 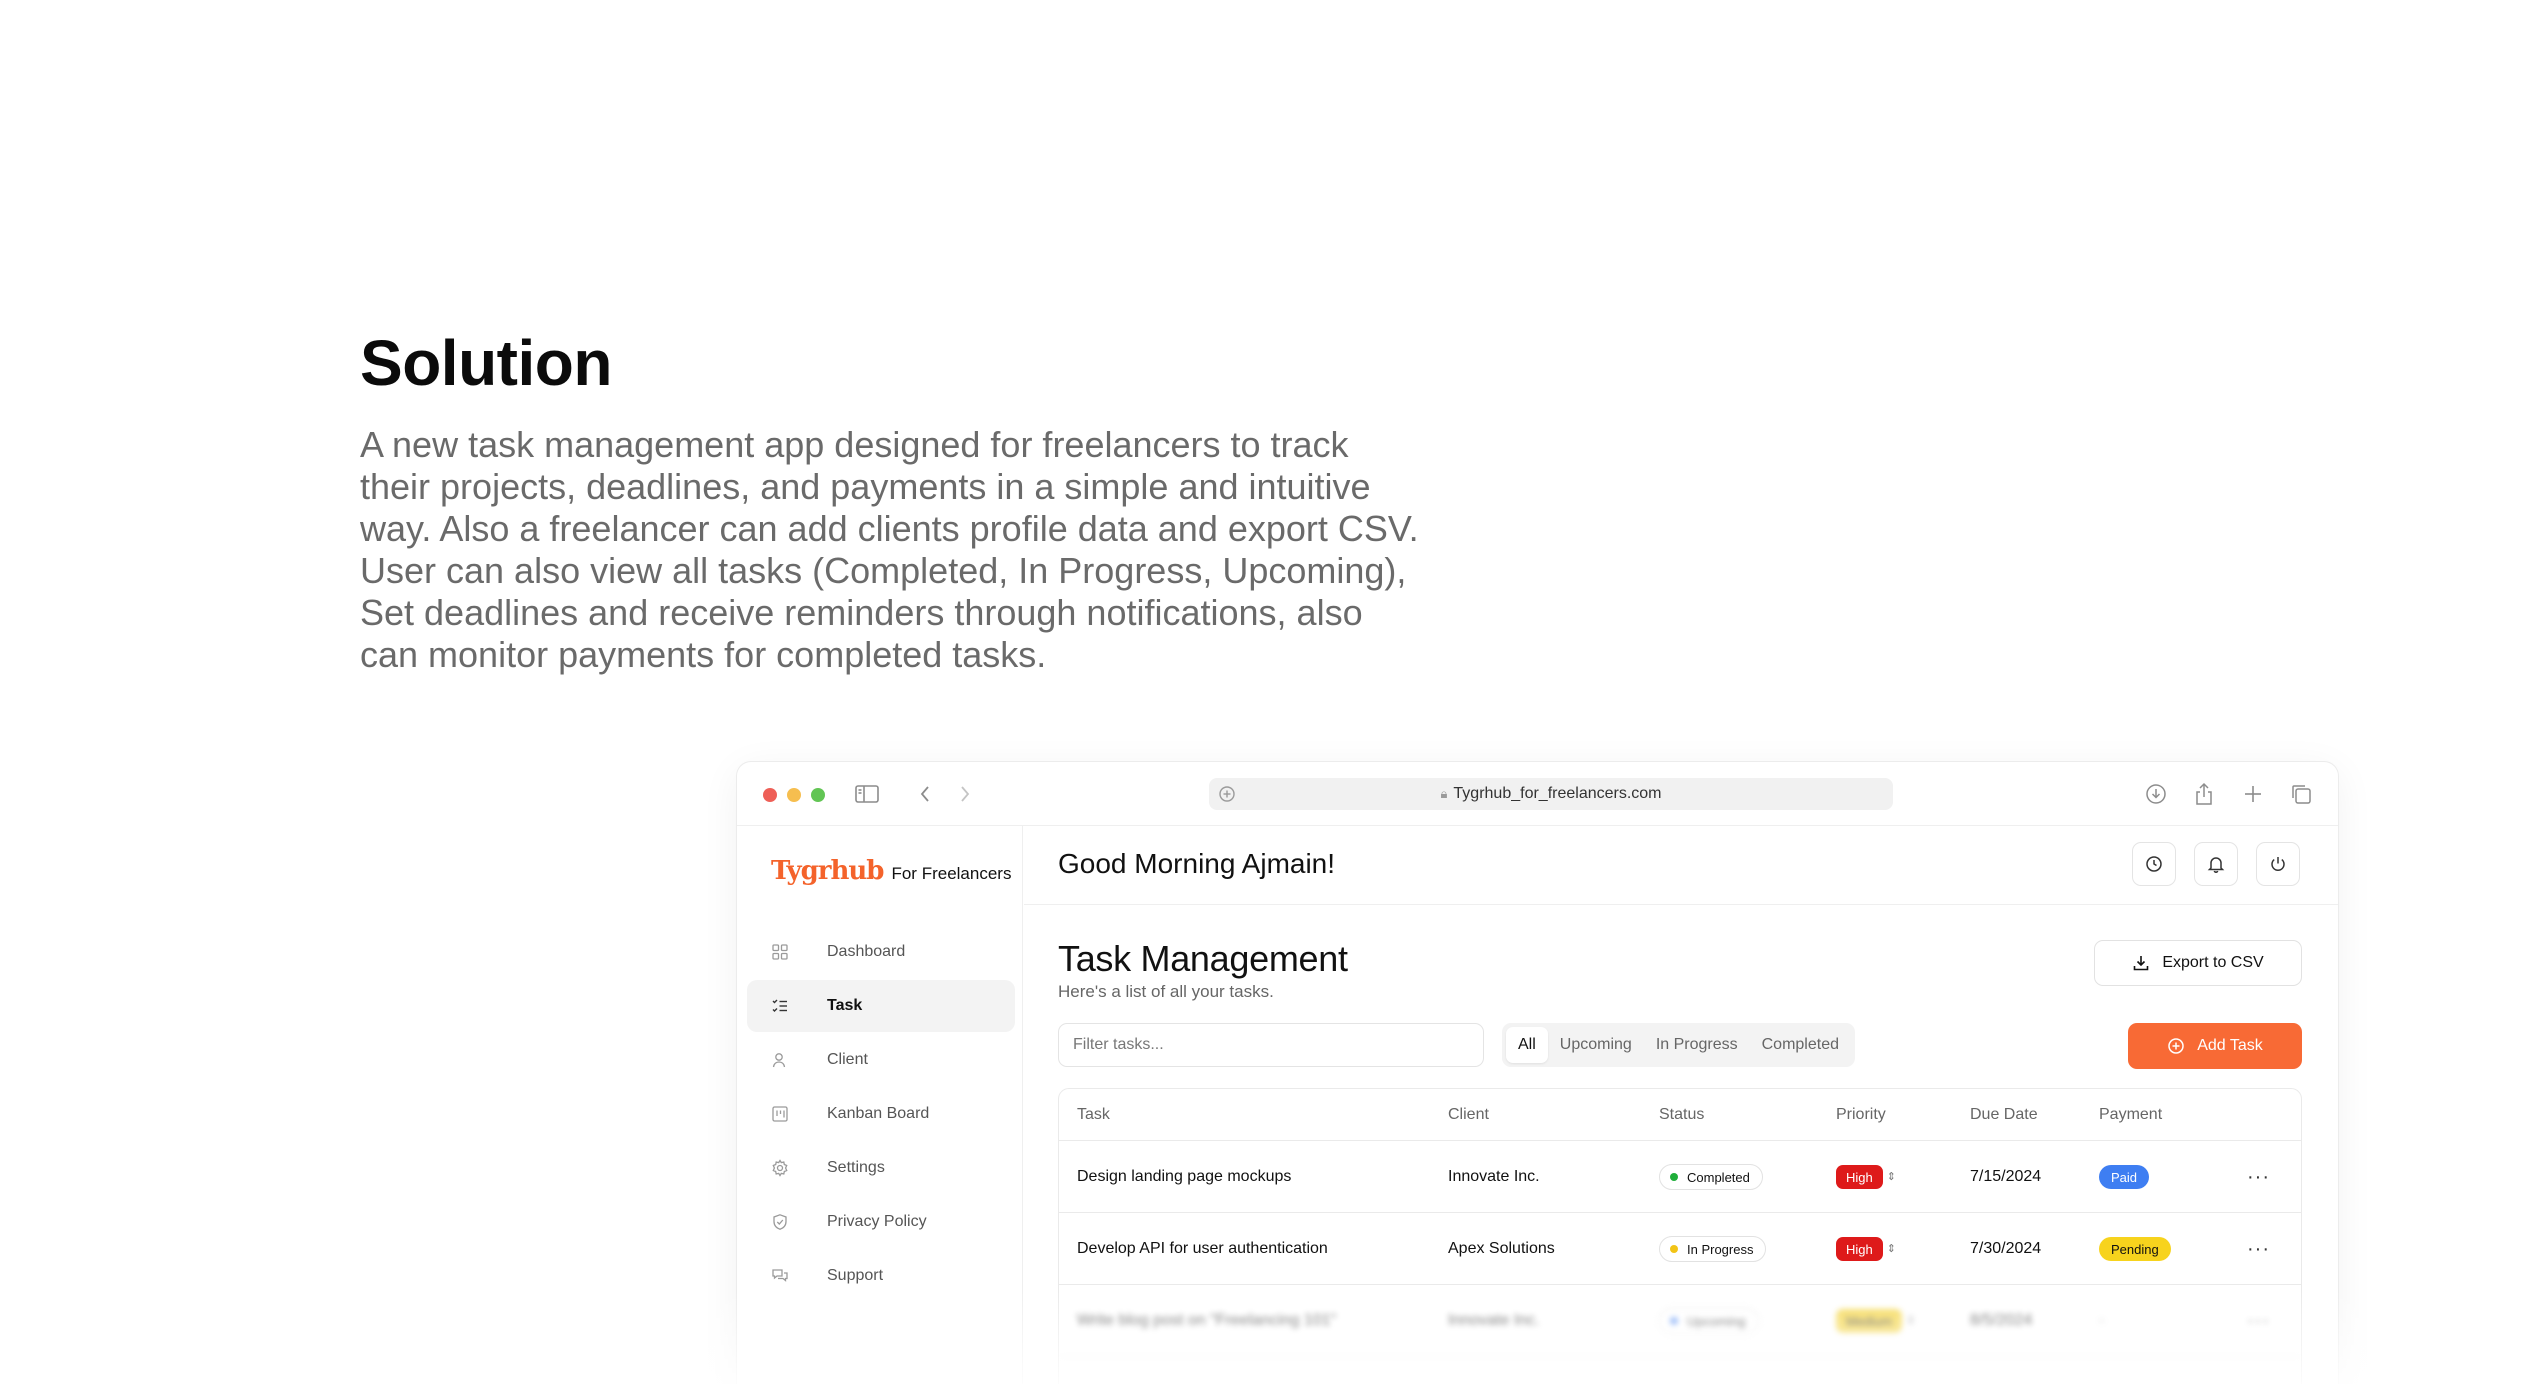 What do you see at coordinates (1557, 793) in the screenshot?
I see `url-text: Tygrhub_for_freelancers.com` at bounding box center [1557, 793].